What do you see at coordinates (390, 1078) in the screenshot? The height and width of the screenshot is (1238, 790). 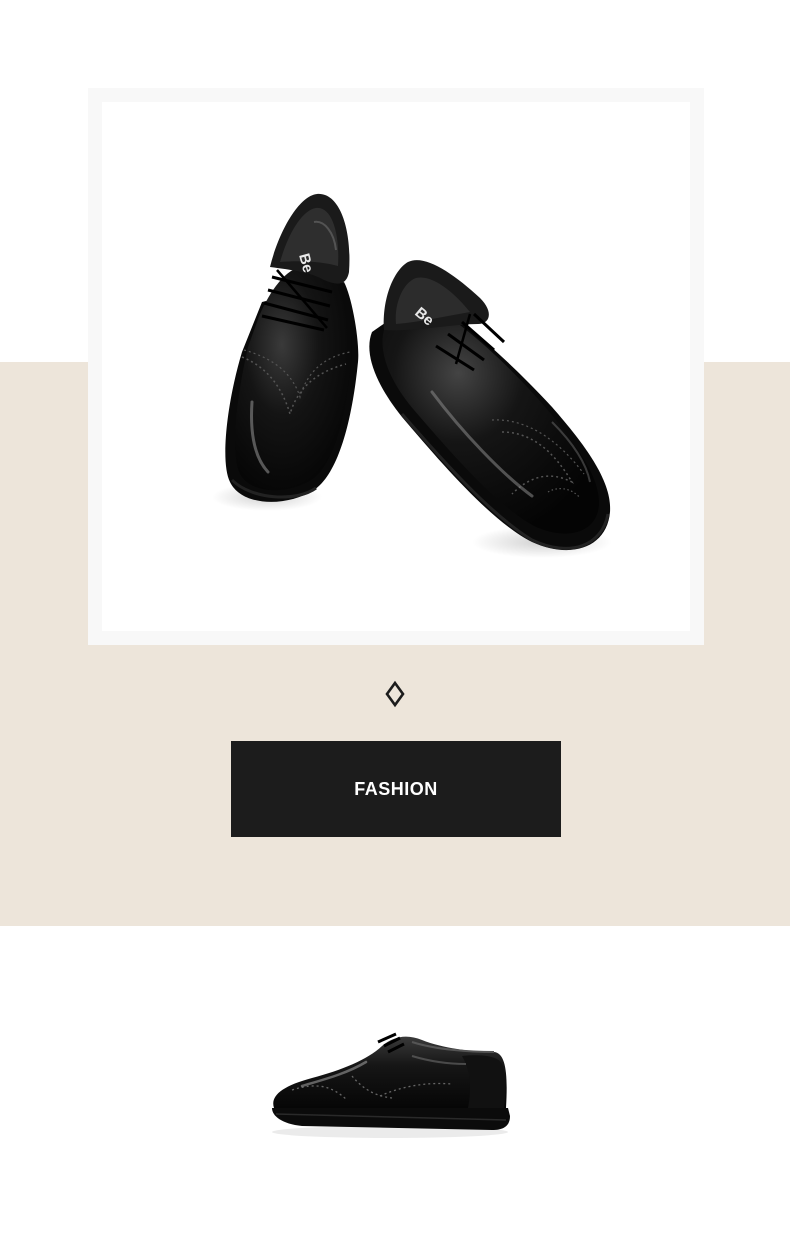 I see `side-view-shoe-image` at bounding box center [390, 1078].